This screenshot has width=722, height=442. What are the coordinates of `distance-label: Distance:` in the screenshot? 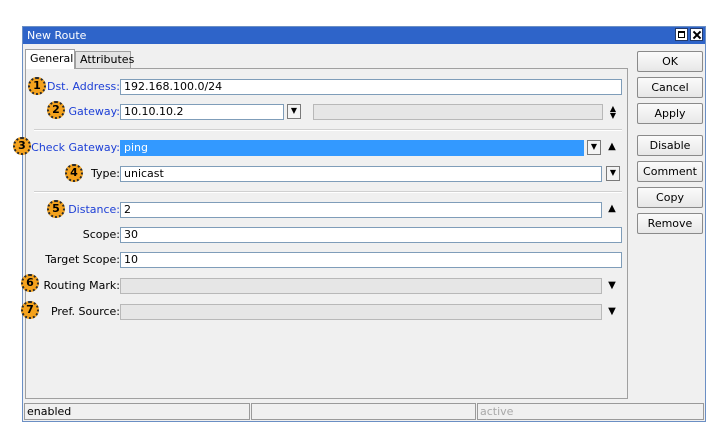 It's located at (94, 209).